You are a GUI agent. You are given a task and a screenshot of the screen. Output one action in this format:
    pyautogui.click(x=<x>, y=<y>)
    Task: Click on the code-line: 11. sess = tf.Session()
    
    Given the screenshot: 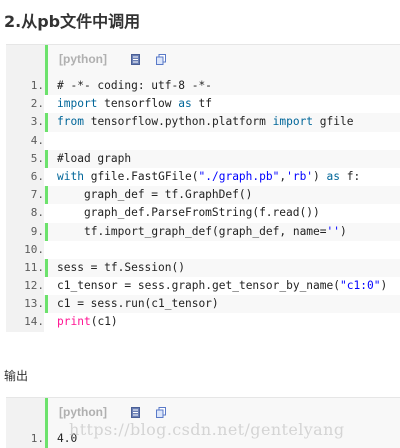 What is the action you would take?
    pyautogui.click(x=203, y=268)
    